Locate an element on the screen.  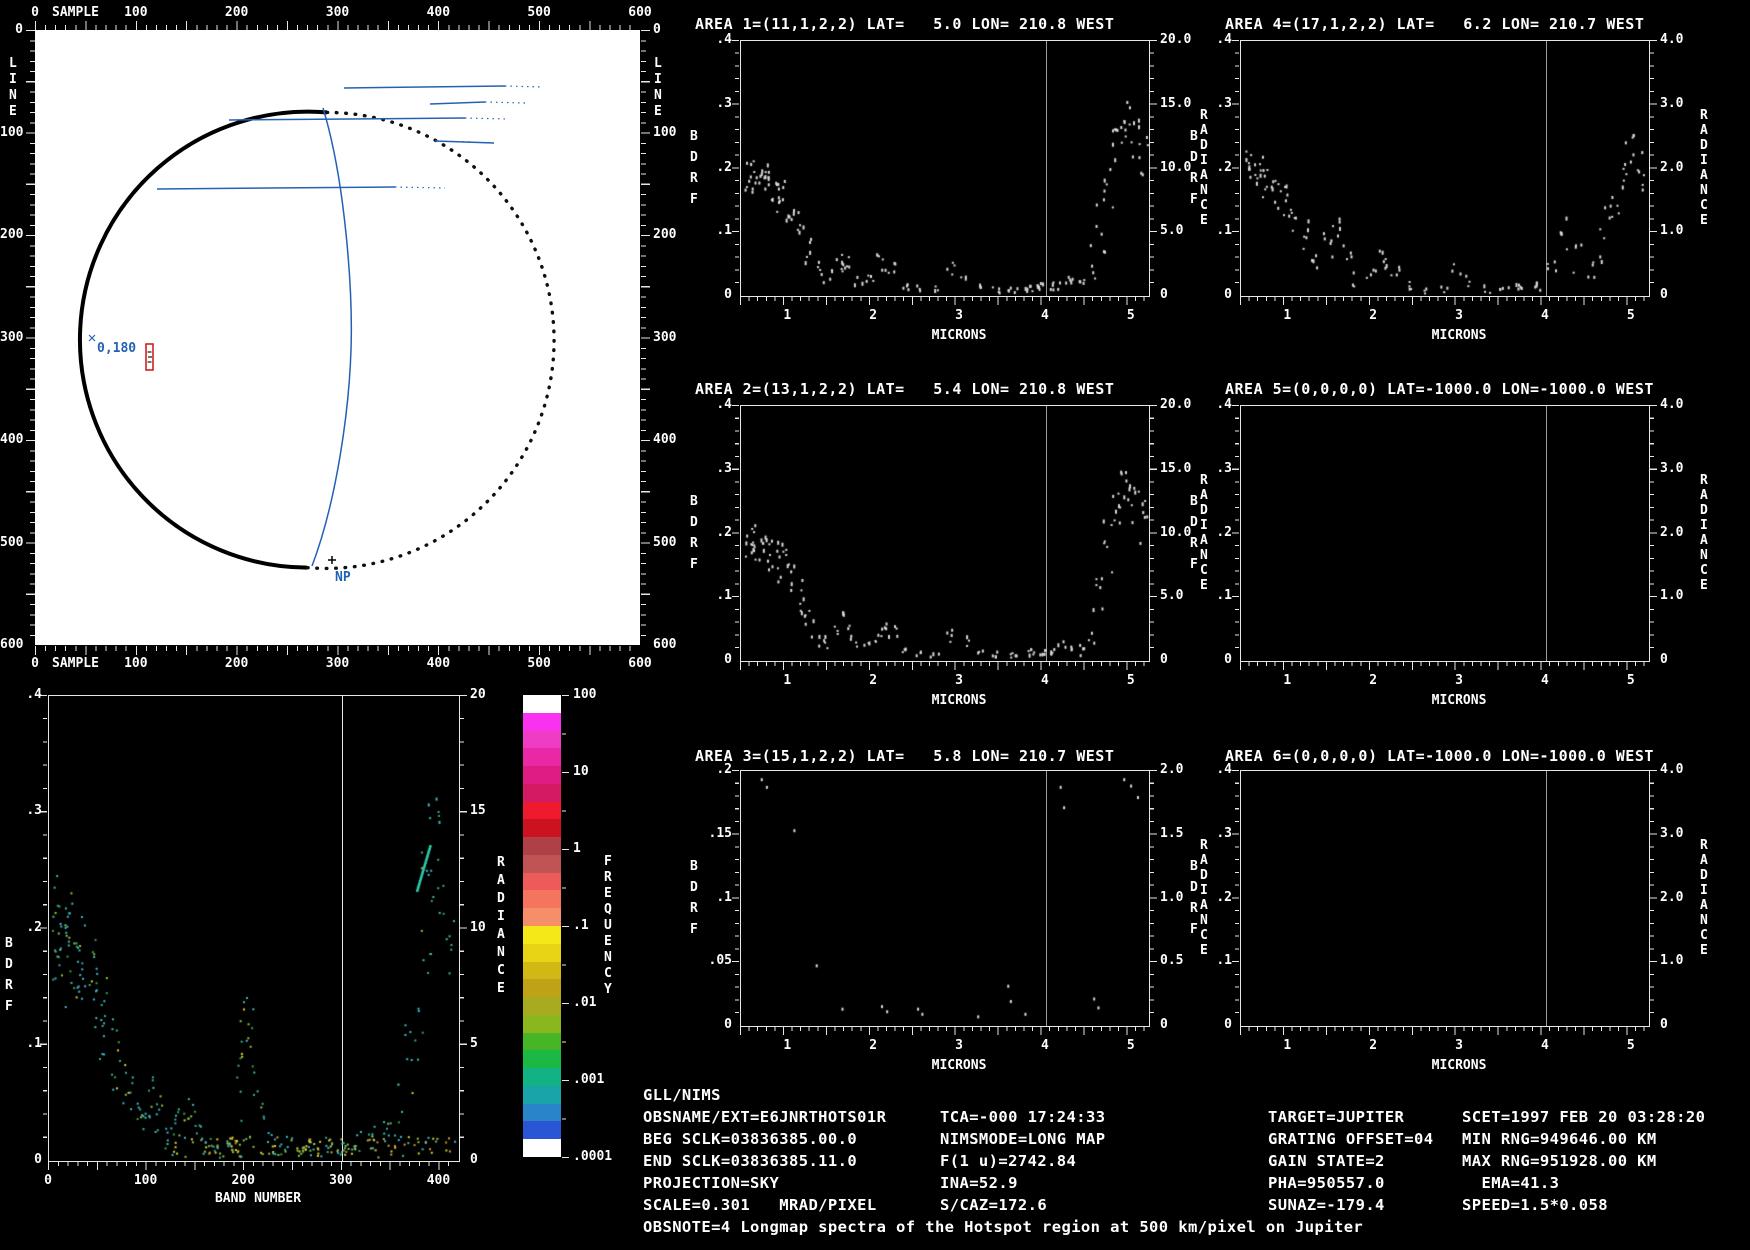
sample-tick-label: 600 is located at coordinates (640, 663).